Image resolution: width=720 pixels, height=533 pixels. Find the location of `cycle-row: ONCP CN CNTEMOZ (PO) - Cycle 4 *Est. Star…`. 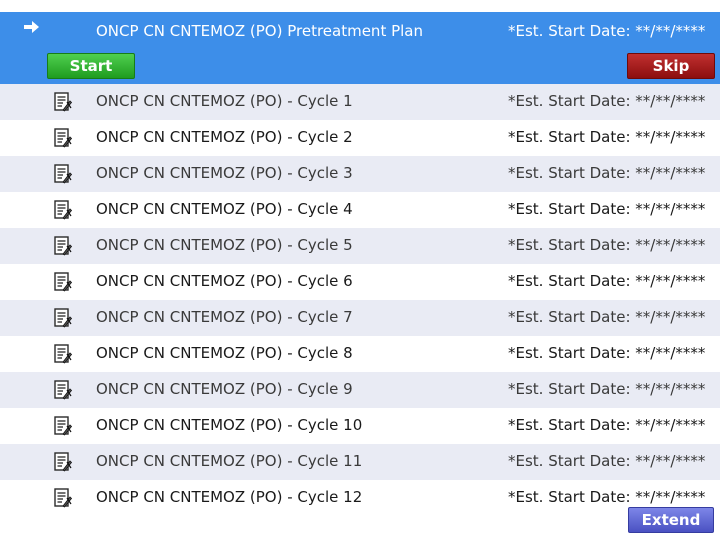

cycle-row: ONCP CN CNTEMOZ (PO) - Cycle 4 *Est. Star… is located at coordinates (360, 210).